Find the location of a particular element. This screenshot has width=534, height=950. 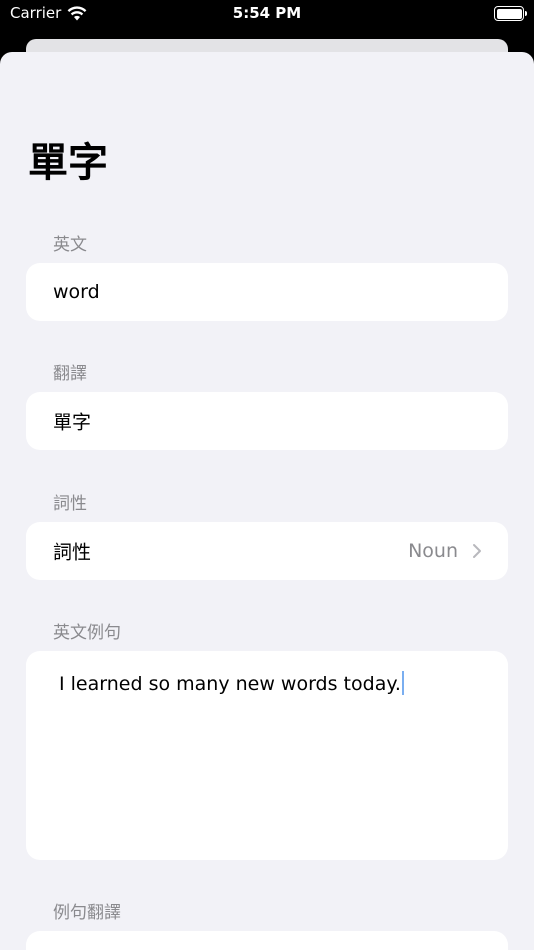

translation-value: 單字 is located at coordinates (72, 422).